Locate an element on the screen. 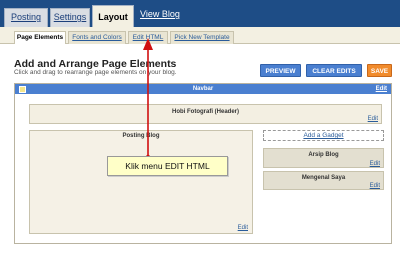 This screenshot has height=254, width=400. subtab-page-elements: Page Elements is located at coordinates (40, 37).